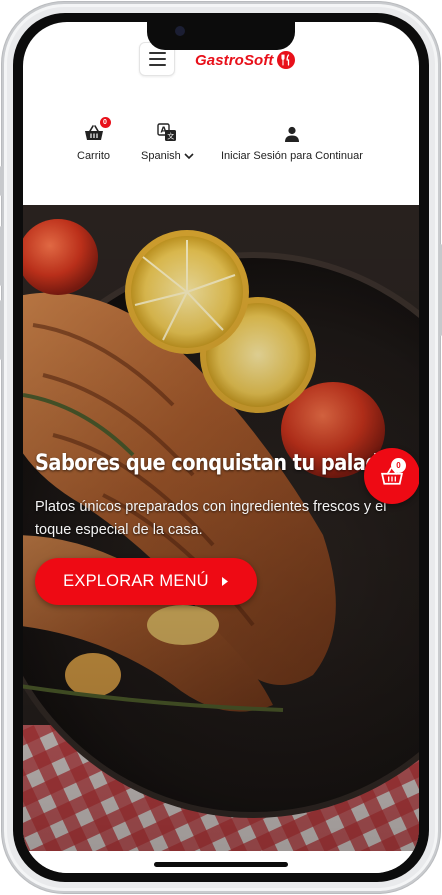  I want to click on login-label: Iniciar Sesión para Continuar, so click(292, 156).